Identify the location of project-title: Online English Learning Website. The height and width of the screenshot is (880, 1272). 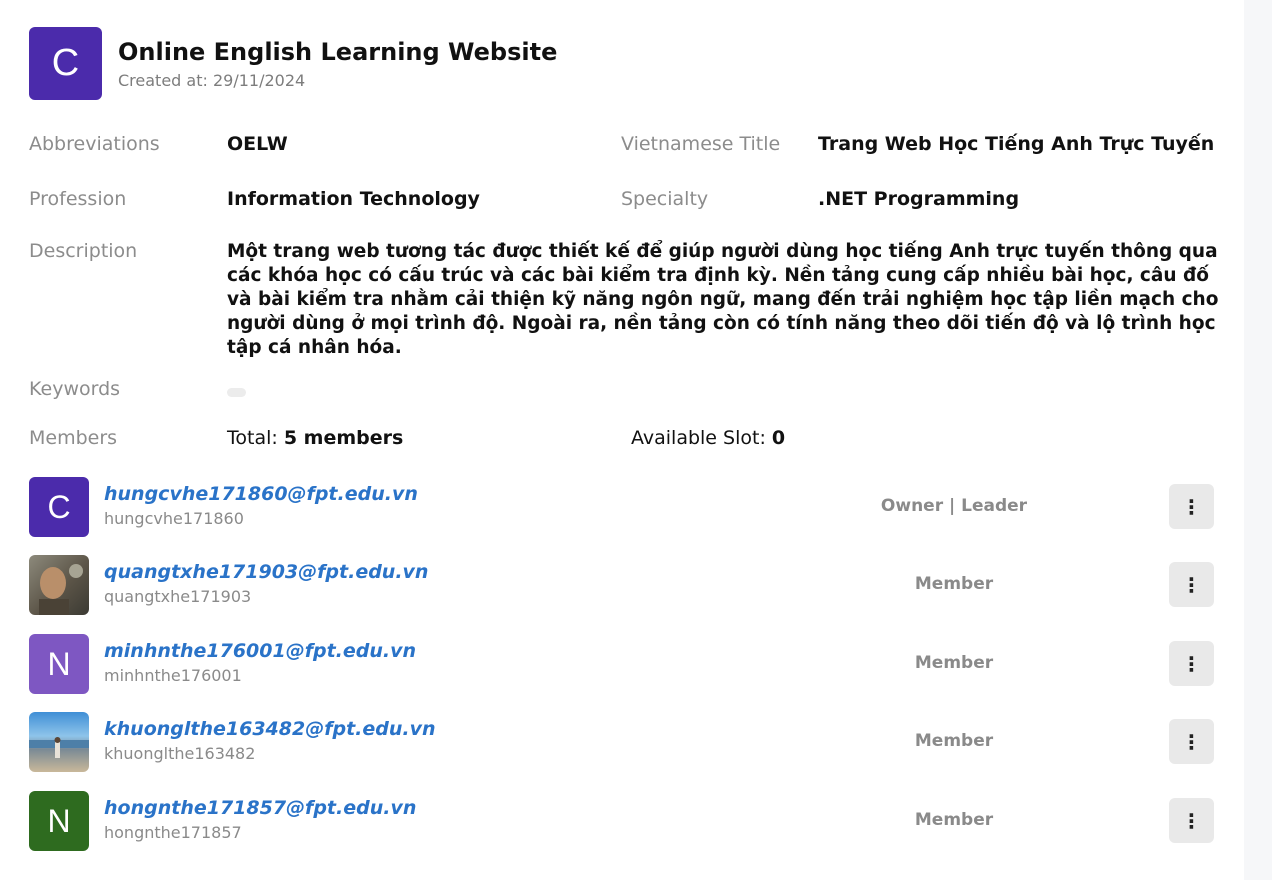
(338, 52).